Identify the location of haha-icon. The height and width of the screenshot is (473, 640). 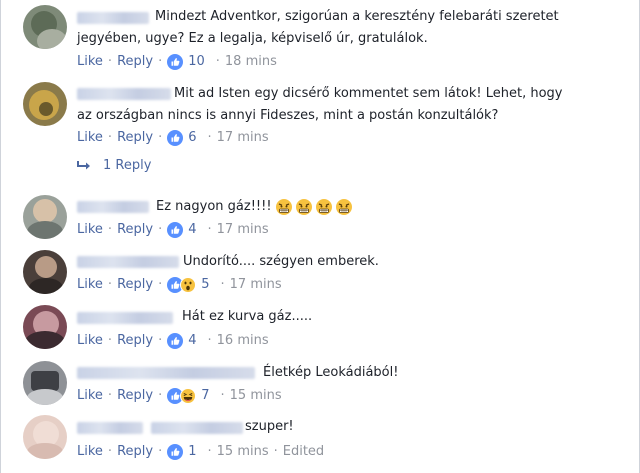
(188, 396).